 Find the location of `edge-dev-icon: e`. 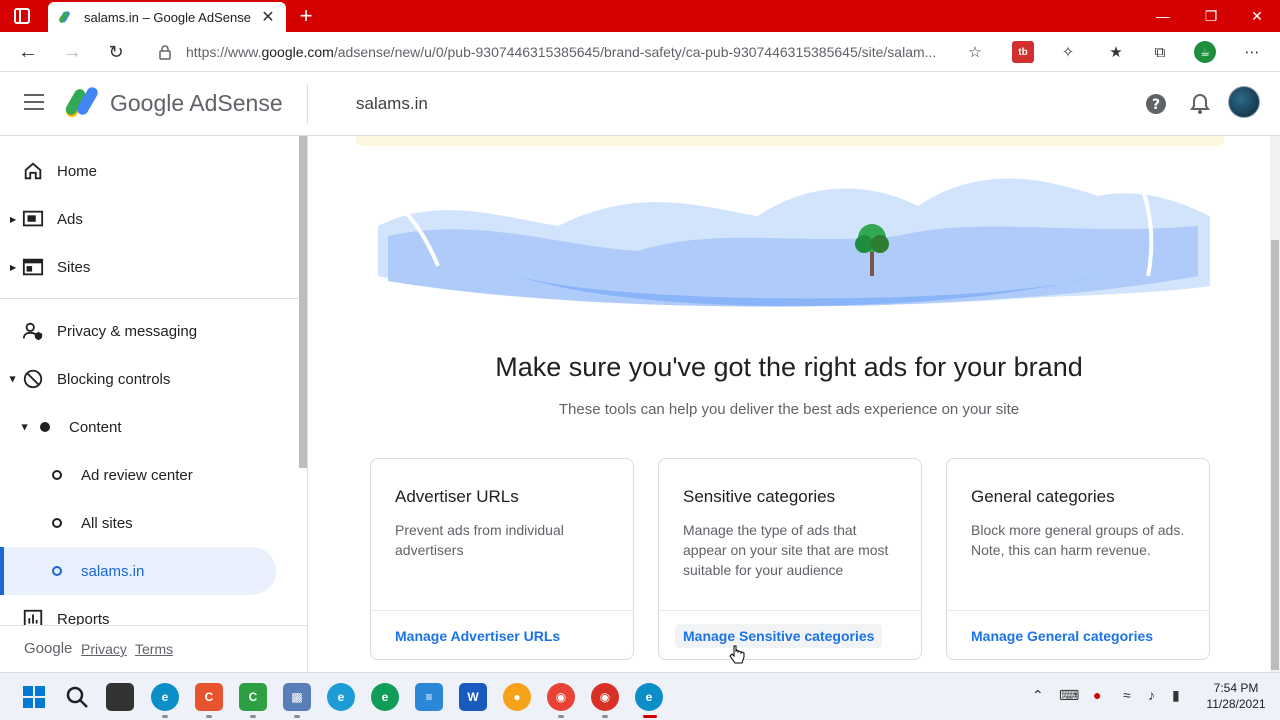

edge-dev-icon: e is located at coordinates (341, 697).